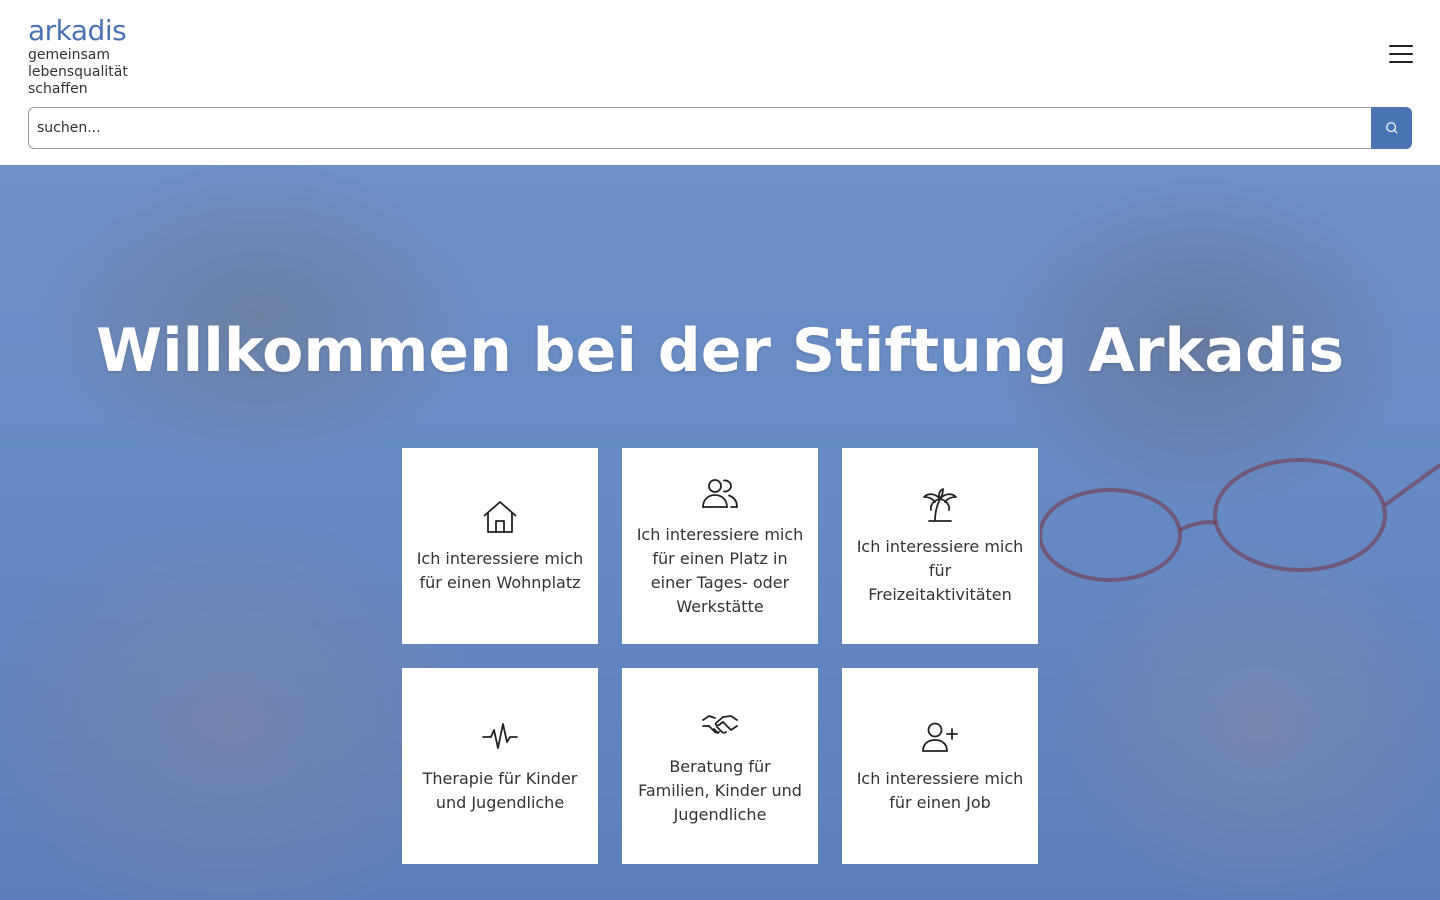 The image size is (1440, 900). What do you see at coordinates (940, 790) in the screenshot?
I see `tile-label: Ich interessiere mich für einen Job` at bounding box center [940, 790].